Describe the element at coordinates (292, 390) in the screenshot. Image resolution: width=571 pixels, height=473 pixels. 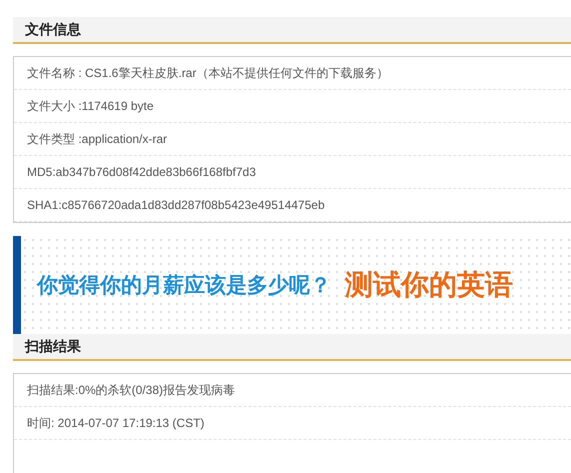
I see `info-row: 扫描结果:0%的杀软(0/38)报告发现病毒` at that location.